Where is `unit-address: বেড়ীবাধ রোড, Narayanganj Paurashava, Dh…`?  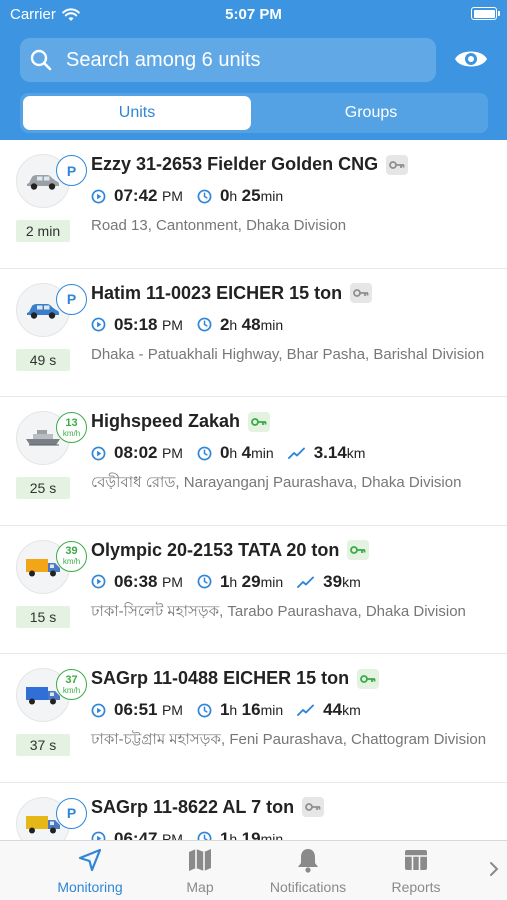 unit-address: বেড়ীবাধ রোড, Narayanganj Paurashava, Dh… is located at coordinates (276, 482).